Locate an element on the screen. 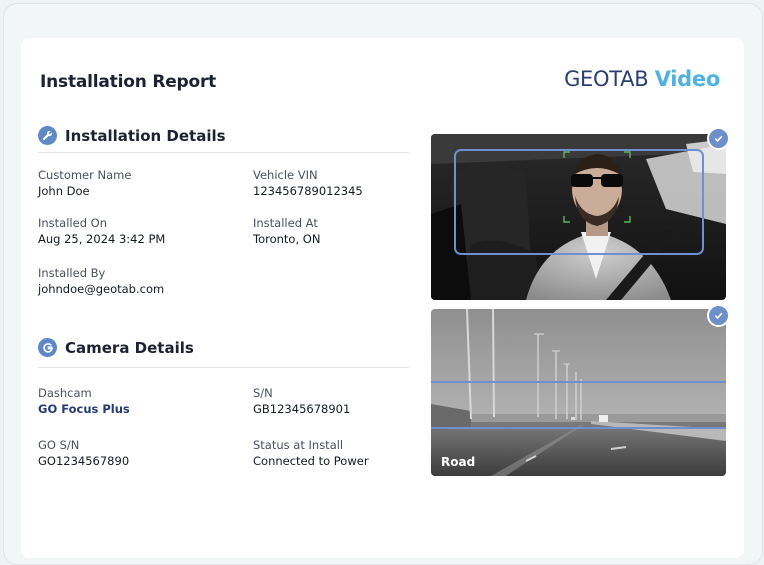 This screenshot has width=764, height=565. sn-label: S/N is located at coordinates (263, 393).